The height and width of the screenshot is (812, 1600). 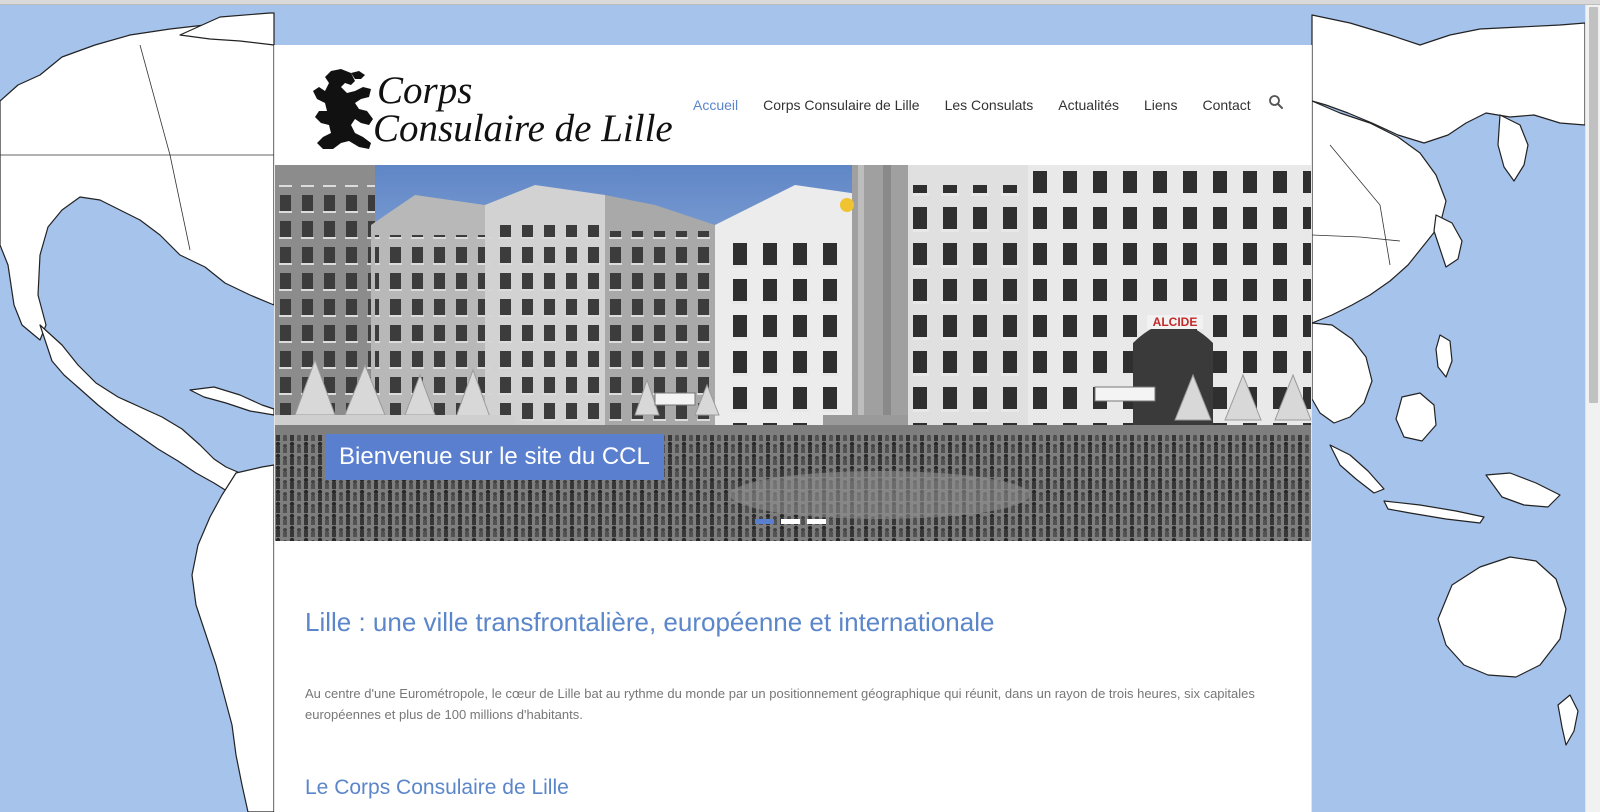 I want to click on lion-emblem-icon, so click(x=343, y=109).